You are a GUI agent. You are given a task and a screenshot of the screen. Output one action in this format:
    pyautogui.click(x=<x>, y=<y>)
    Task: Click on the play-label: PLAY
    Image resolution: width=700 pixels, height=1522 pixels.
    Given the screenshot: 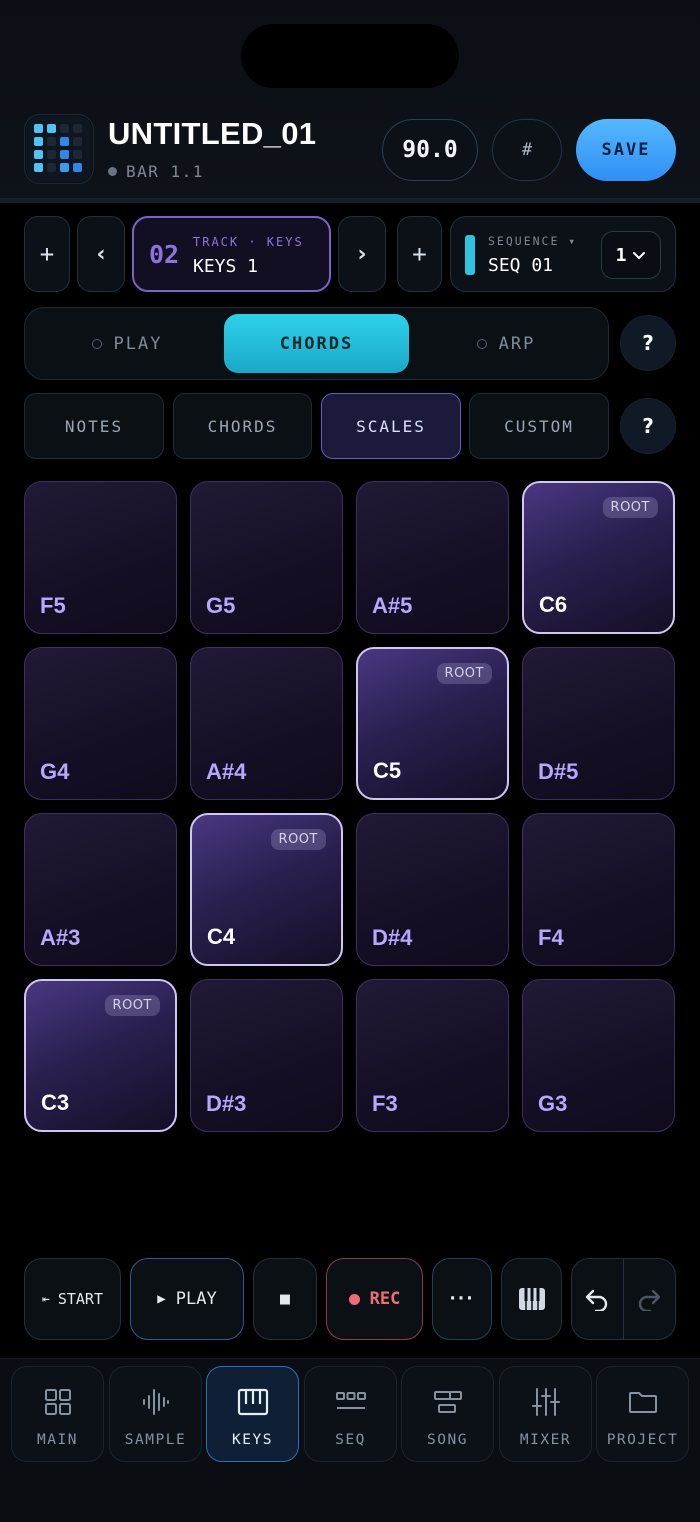 What is the action you would take?
    pyautogui.click(x=196, y=1299)
    